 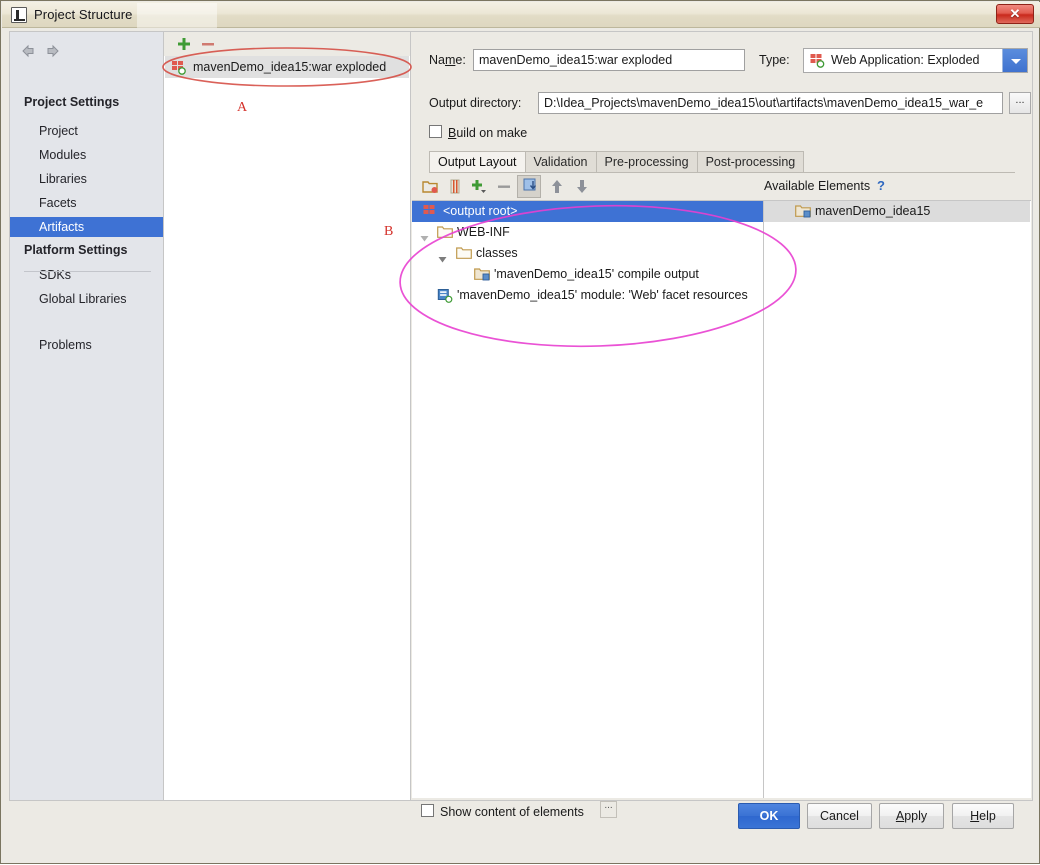 I want to click on tab-validation: Validation, so click(x=561, y=162).